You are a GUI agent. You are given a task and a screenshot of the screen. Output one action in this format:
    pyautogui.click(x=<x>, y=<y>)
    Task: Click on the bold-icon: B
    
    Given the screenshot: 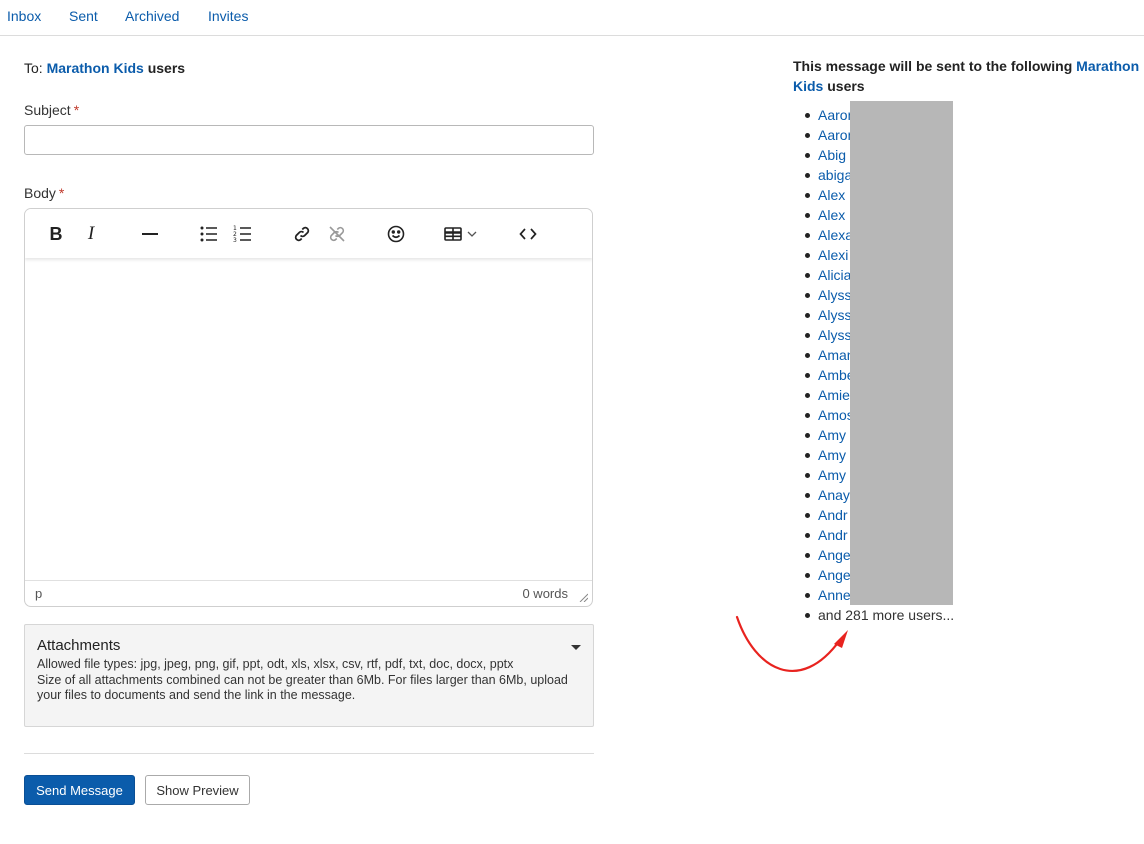 What is the action you would take?
    pyautogui.click(x=56, y=233)
    